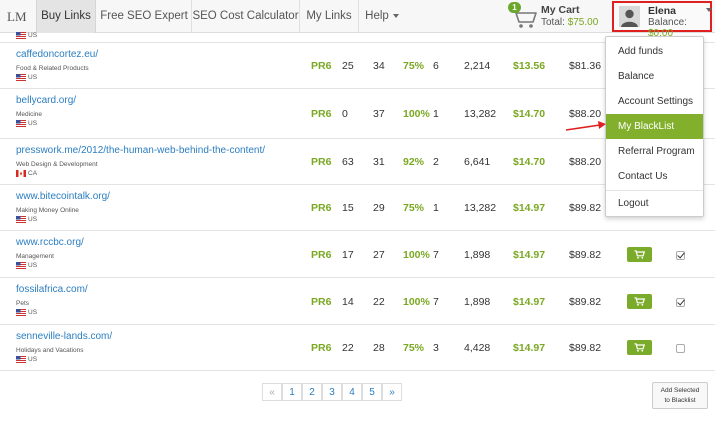 This screenshot has height=422, width=715. Describe the element at coordinates (372, 392) in the screenshot. I see `pagination-page-5: 5` at that location.